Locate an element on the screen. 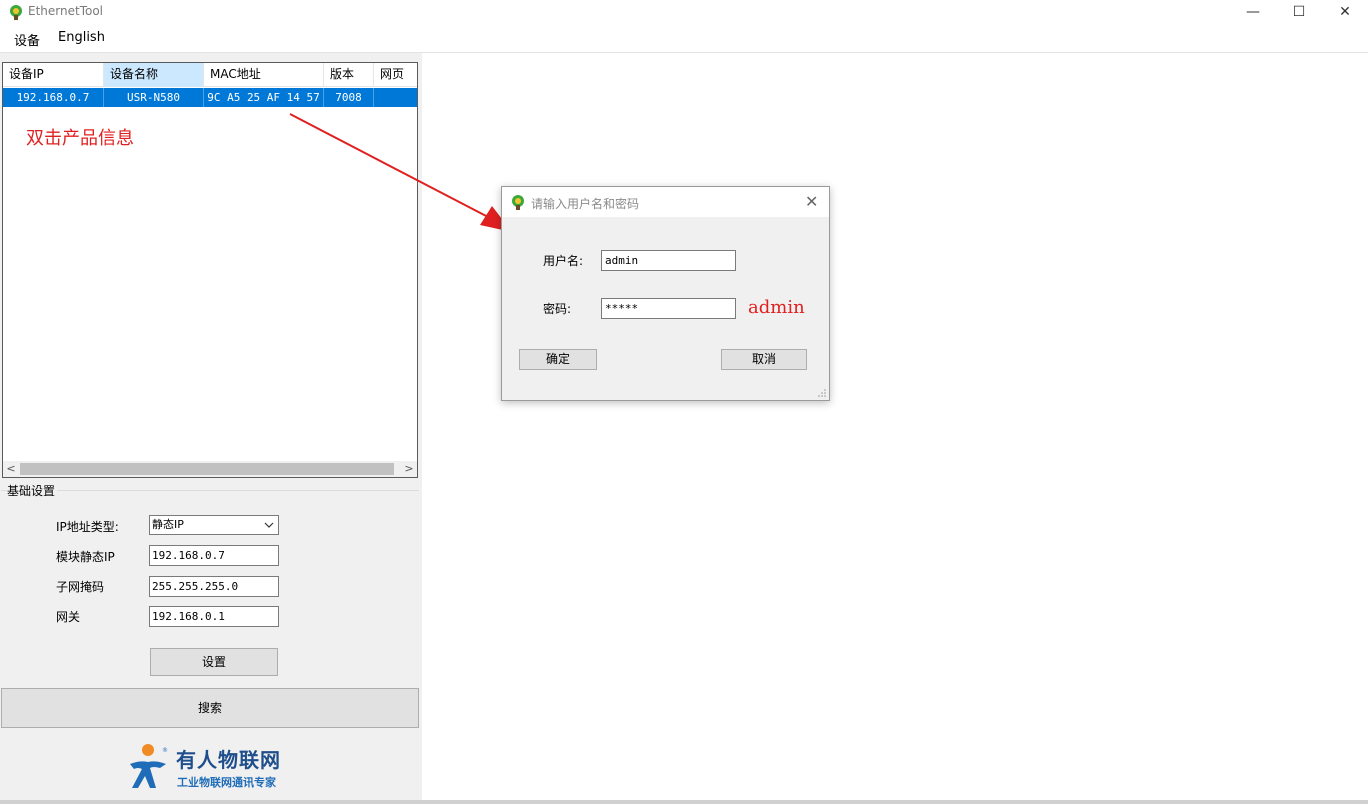 This screenshot has height=804, width=1368. subnet-mask-input: 255.255.255.0 is located at coordinates (214, 586).